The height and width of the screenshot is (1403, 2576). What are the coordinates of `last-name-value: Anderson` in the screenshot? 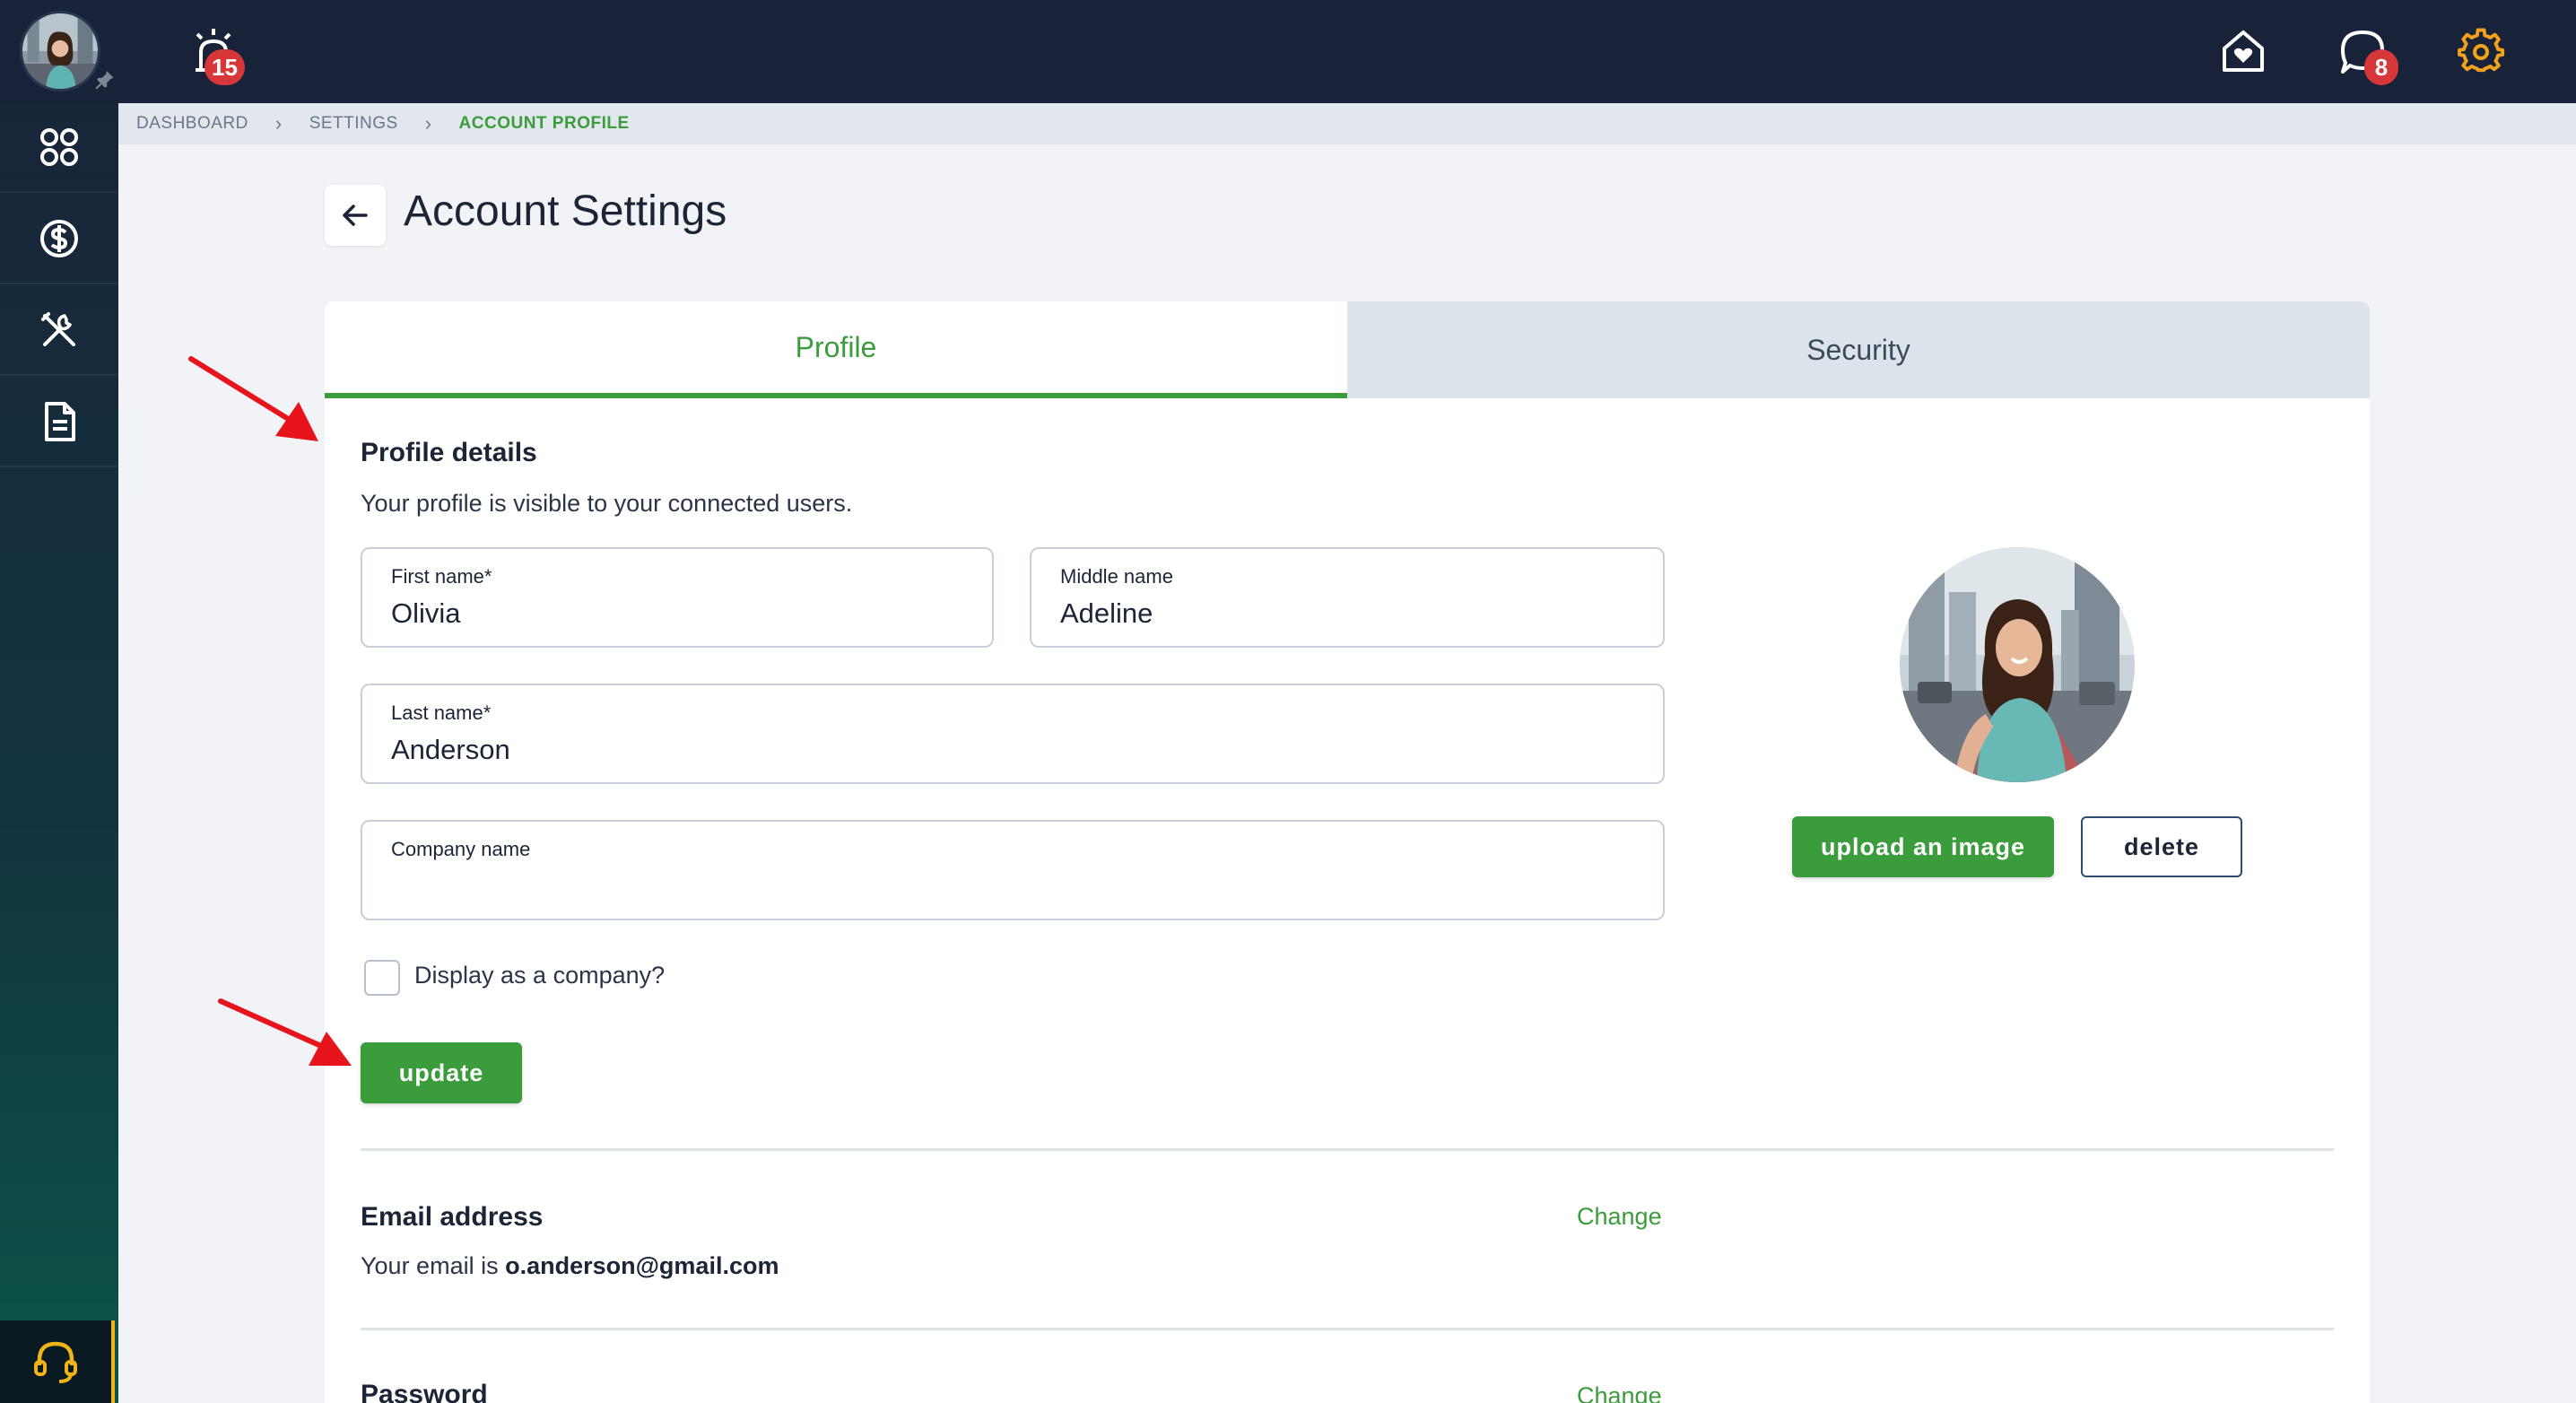 It's located at (450, 750).